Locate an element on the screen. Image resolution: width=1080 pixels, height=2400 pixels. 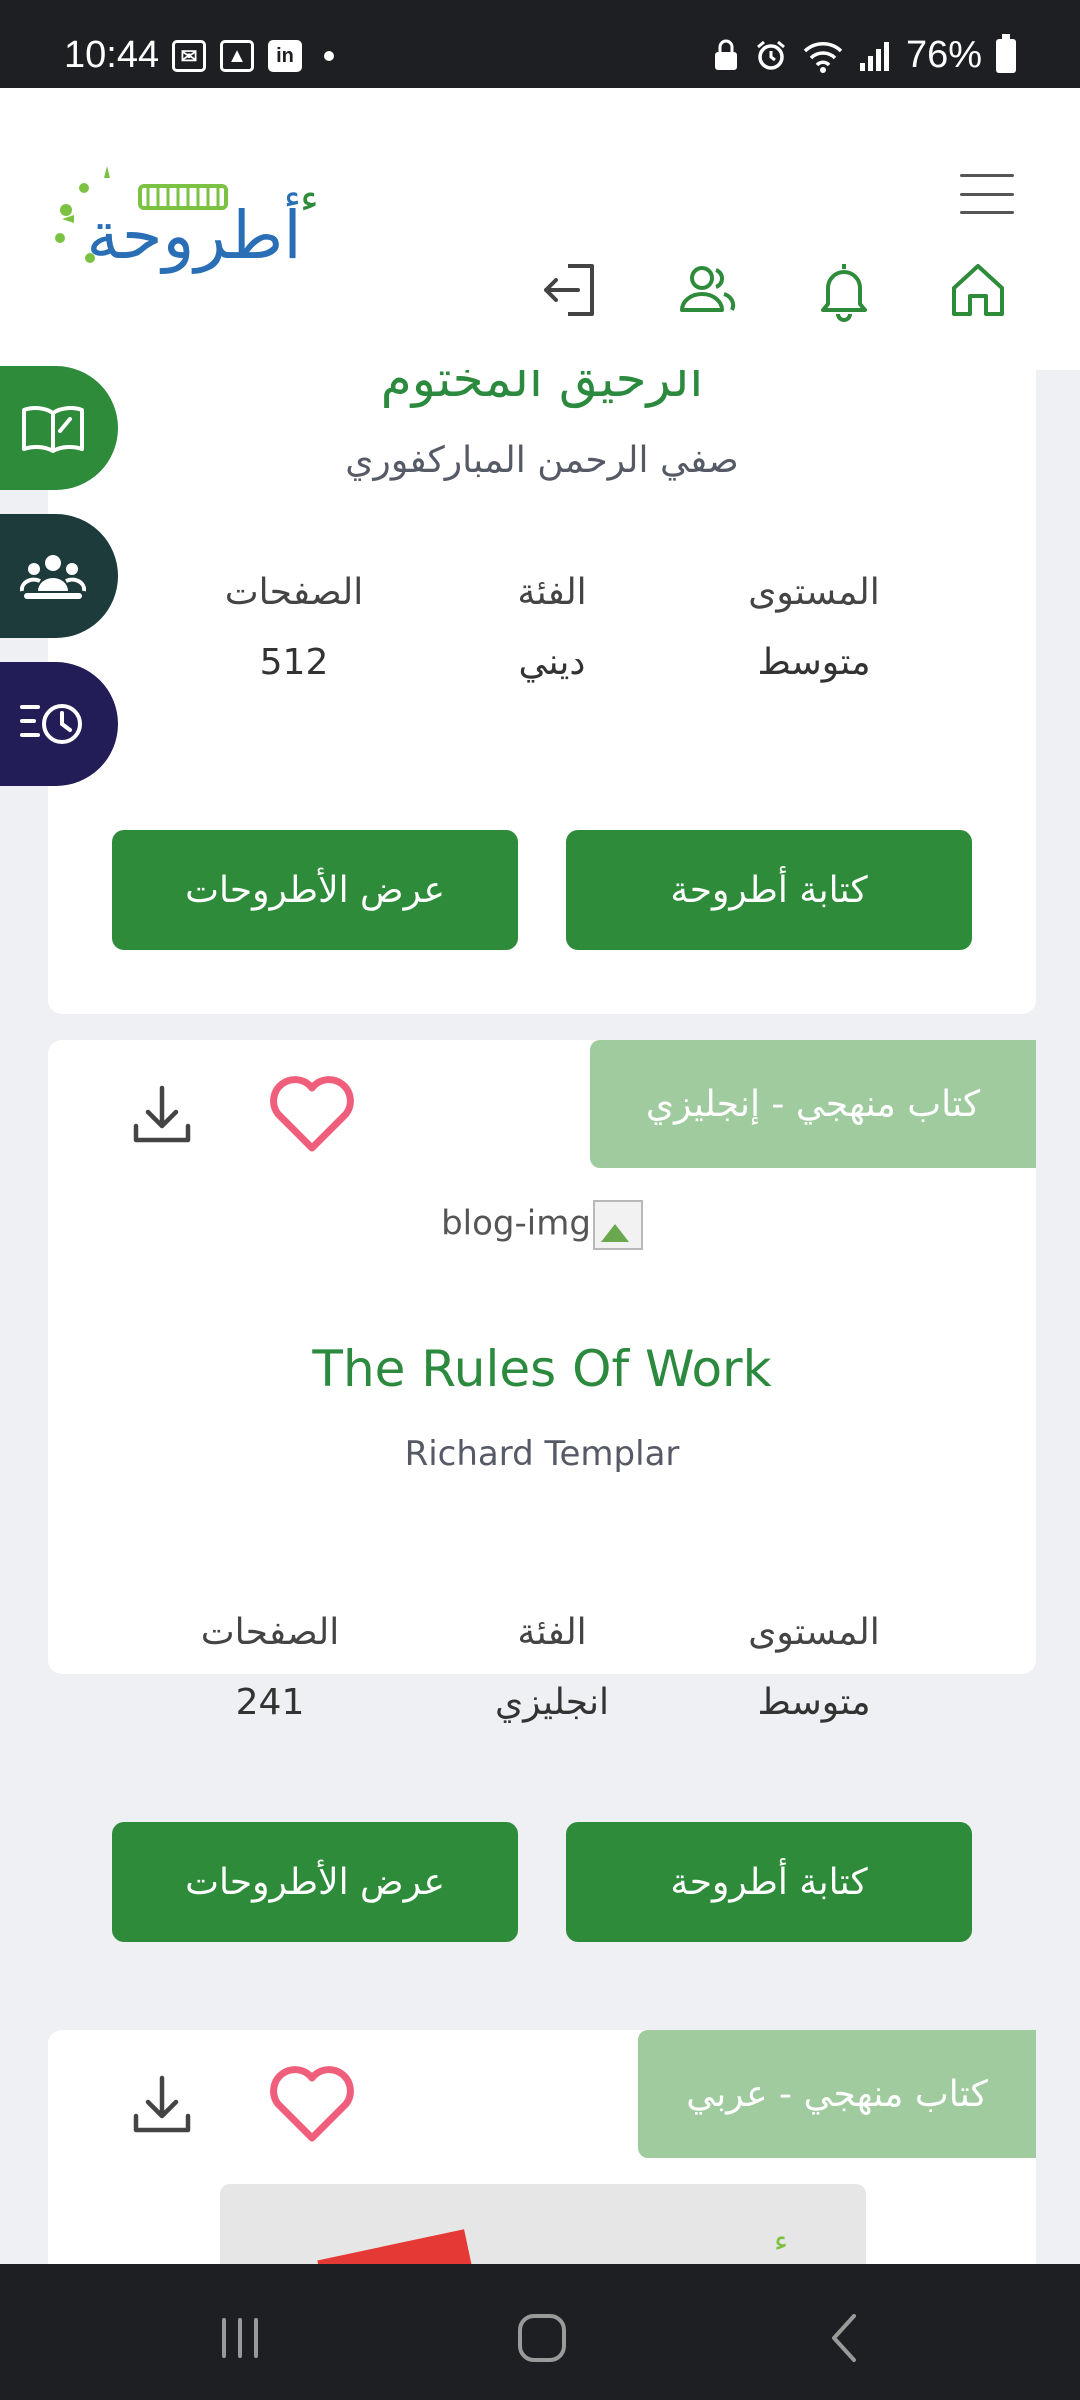
battery-percent: 76% is located at coordinates (943, 55).